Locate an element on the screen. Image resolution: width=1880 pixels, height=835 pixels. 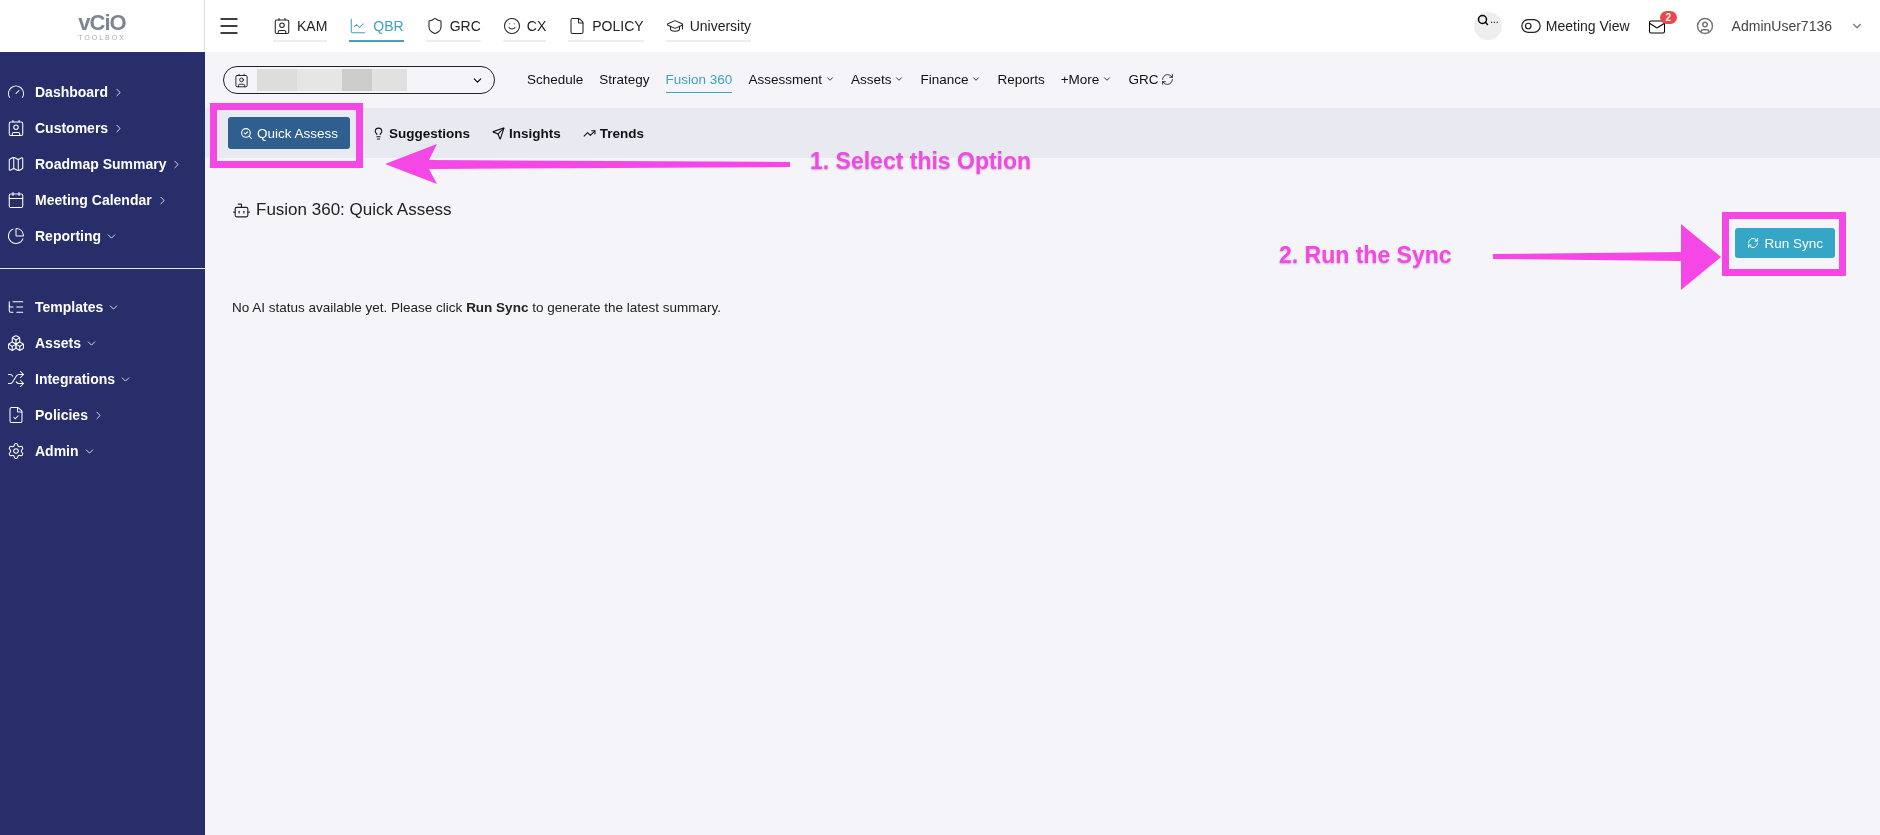
module-tab: Schedule is located at coordinates (555, 80).